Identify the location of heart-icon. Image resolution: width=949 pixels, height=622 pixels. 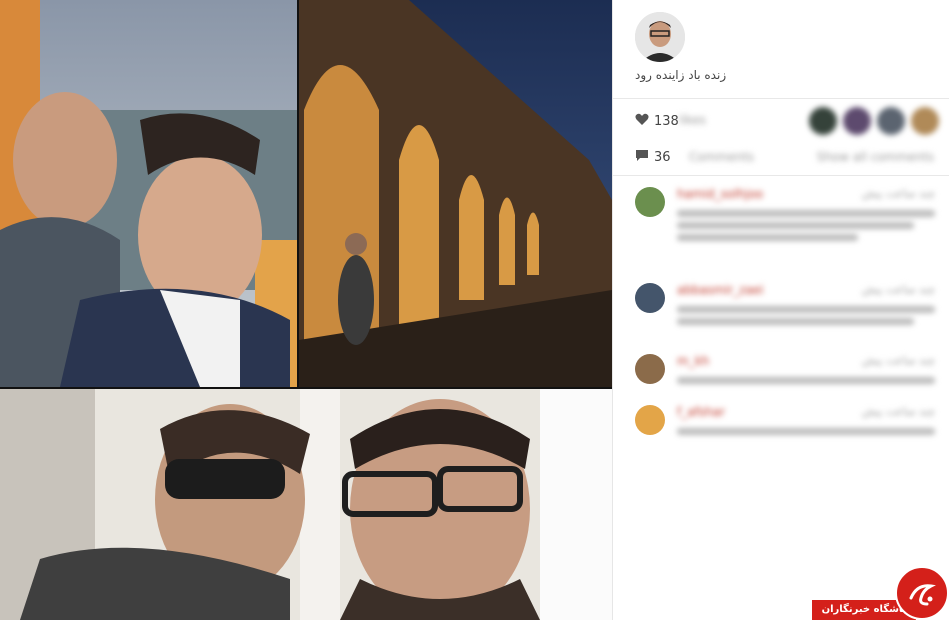
(642, 121).